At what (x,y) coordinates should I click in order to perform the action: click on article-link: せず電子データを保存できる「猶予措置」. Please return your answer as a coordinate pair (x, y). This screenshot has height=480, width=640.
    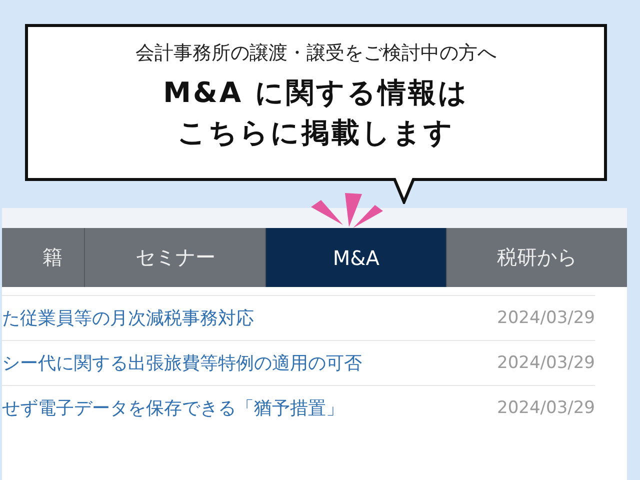
    Looking at the image, I should click on (173, 408).